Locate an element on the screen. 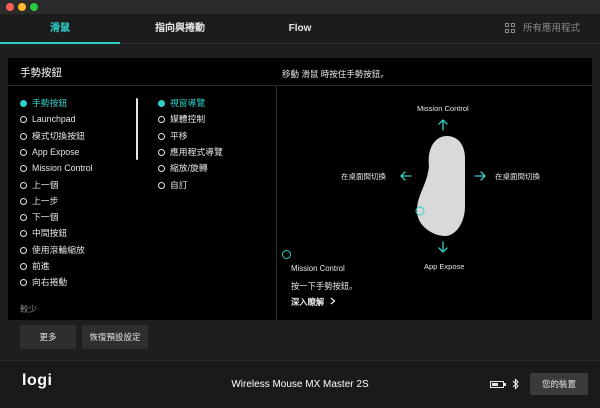 The width and height of the screenshot is (600, 408). radio-option-label: 模式切換按鈕 is located at coordinates (58, 135).